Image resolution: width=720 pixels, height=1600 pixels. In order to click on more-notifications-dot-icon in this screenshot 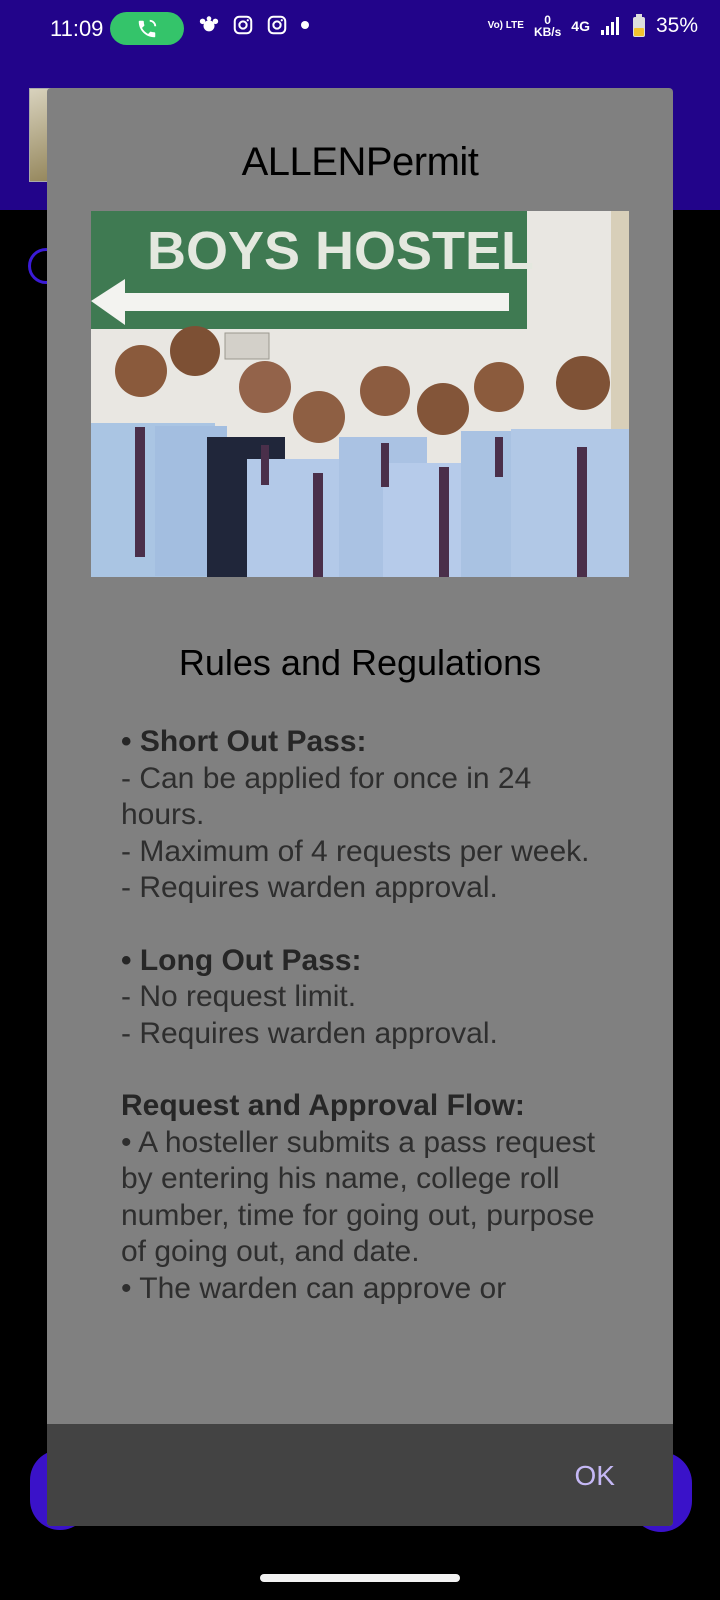, I will do `click(305, 25)`.